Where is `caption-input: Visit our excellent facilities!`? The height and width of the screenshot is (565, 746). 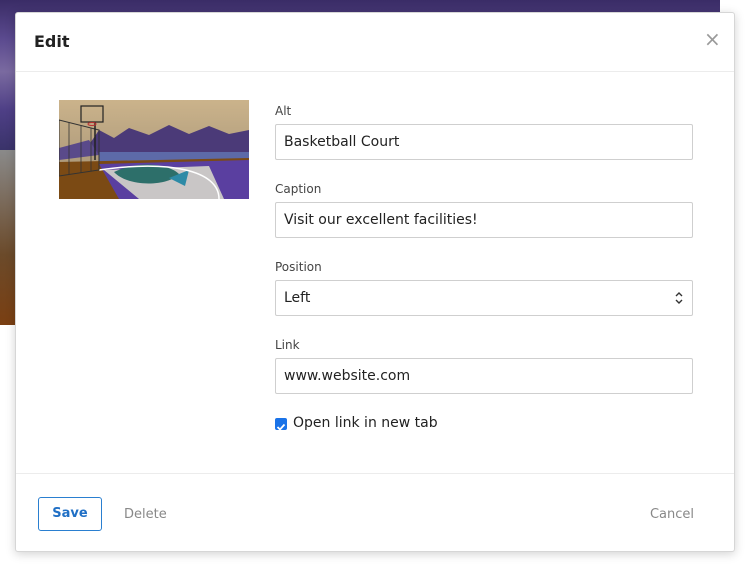 caption-input: Visit our excellent facilities! is located at coordinates (484, 220).